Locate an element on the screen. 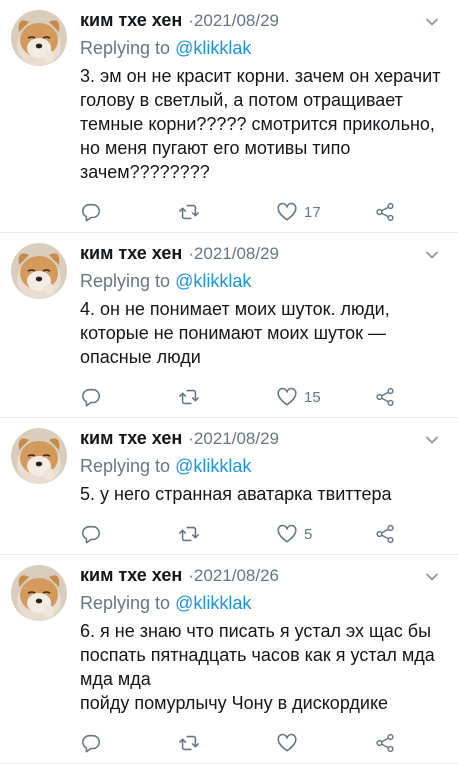 The image size is (458, 764). like-button: 5 is located at coordinates (325, 534).